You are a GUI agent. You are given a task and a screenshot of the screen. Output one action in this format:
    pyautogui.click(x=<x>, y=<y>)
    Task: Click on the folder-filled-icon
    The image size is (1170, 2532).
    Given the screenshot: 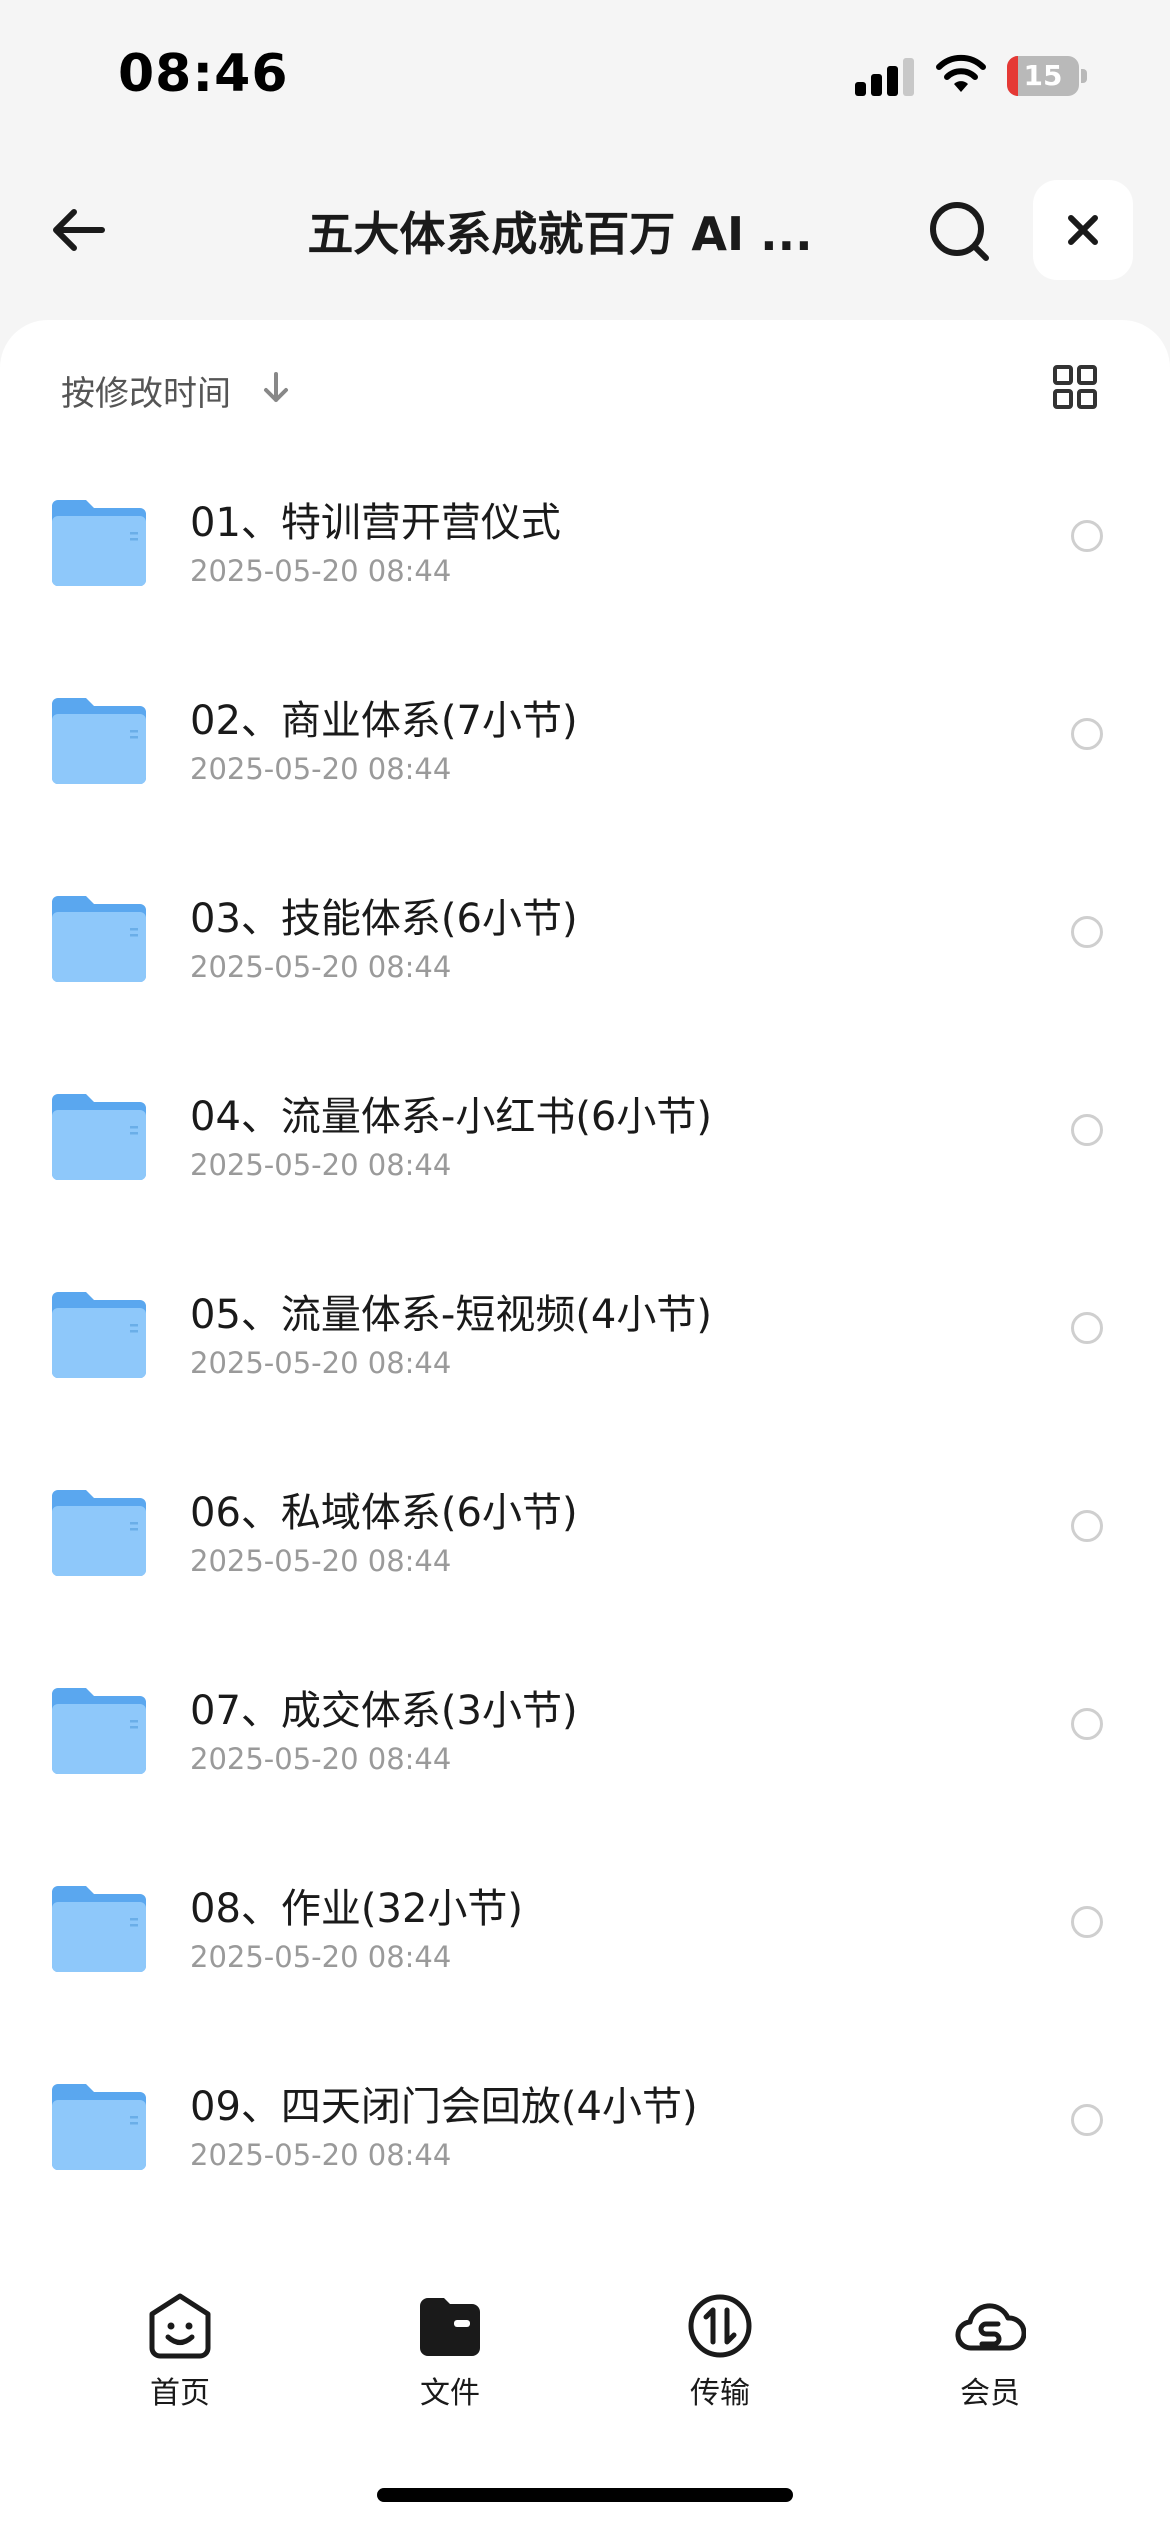 What is the action you would take?
    pyautogui.click(x=450, y=2327)
    